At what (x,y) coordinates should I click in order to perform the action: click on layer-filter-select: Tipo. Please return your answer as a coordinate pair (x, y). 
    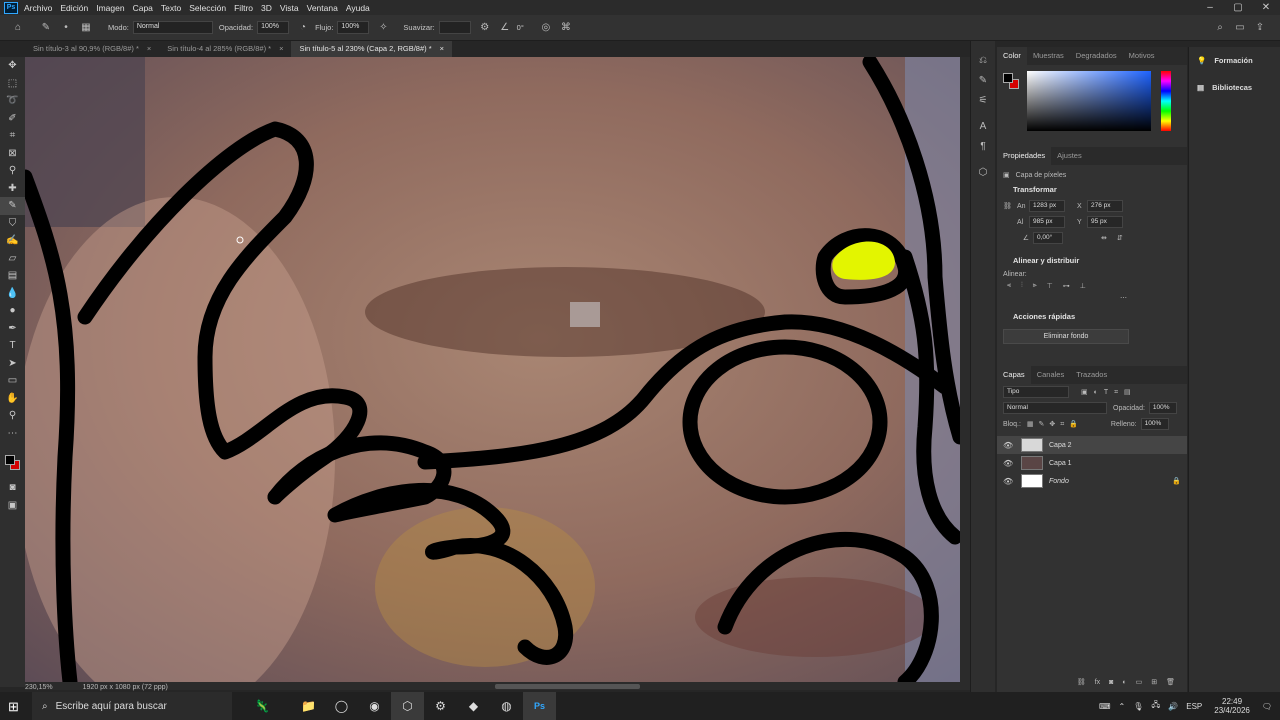
    Looking at the image, I should click on (1036, 392).